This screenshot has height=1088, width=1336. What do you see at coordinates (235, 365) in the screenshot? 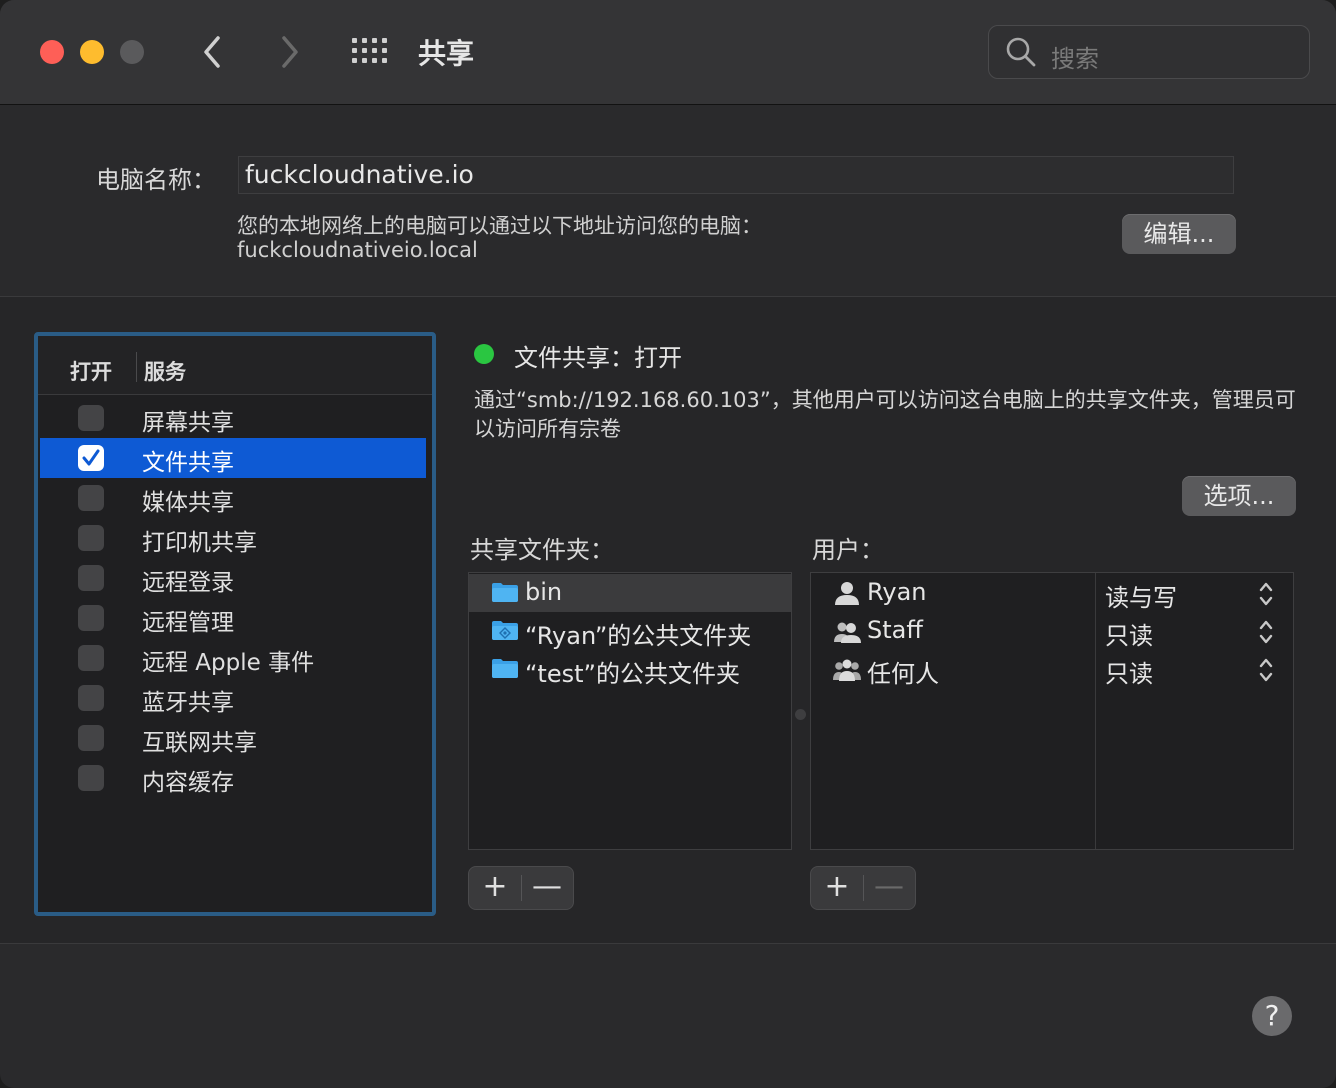
I see `service-list-header: 打开 服务` at bounding box center [235, 365].